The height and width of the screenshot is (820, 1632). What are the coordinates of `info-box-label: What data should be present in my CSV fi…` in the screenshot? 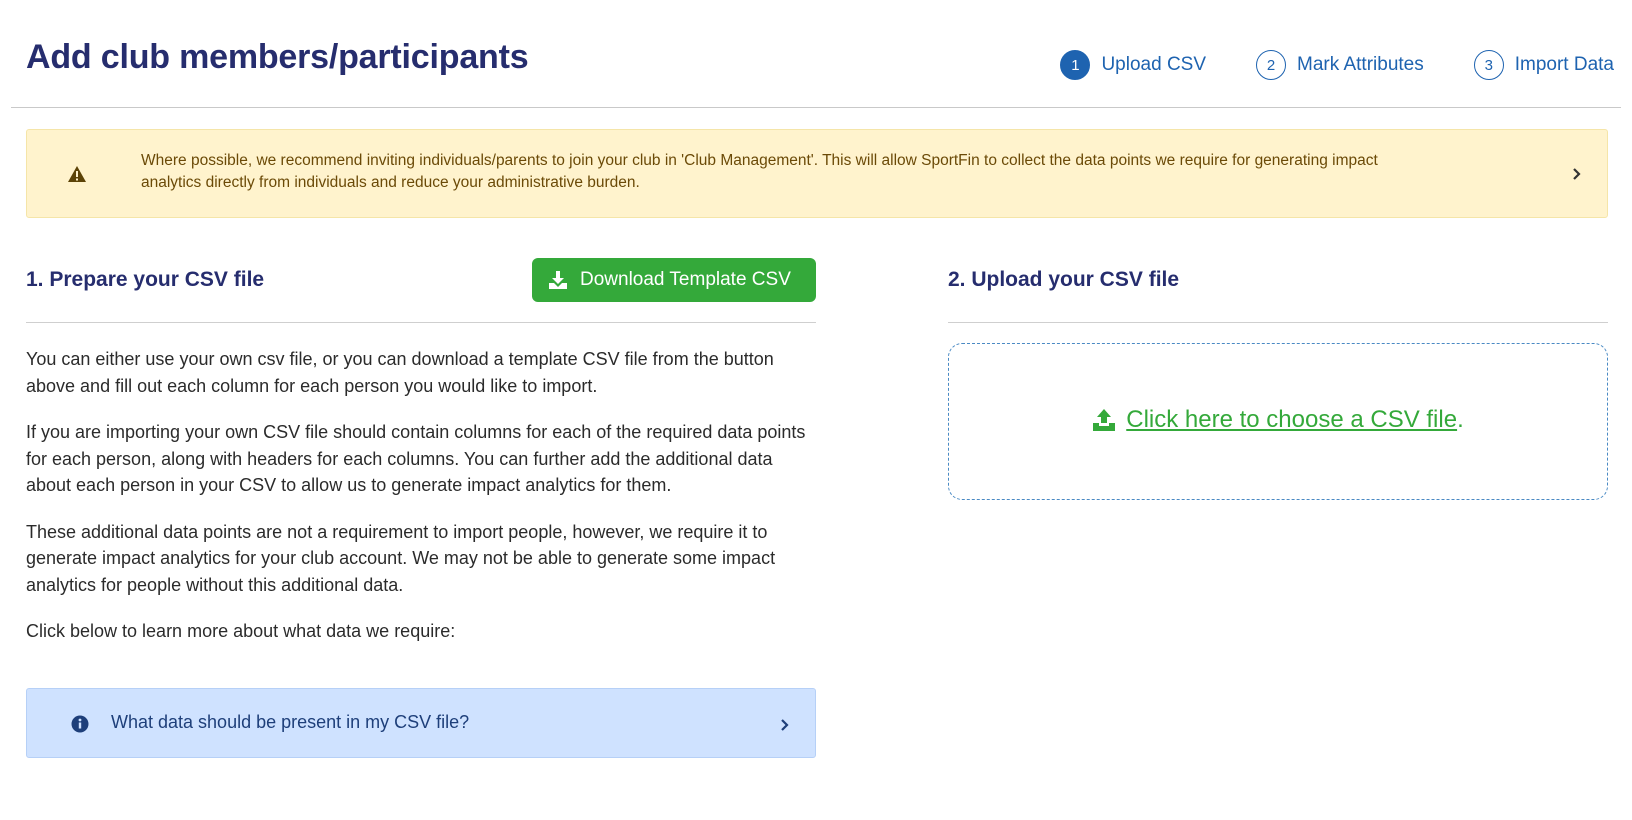 It's located at (290, 722).